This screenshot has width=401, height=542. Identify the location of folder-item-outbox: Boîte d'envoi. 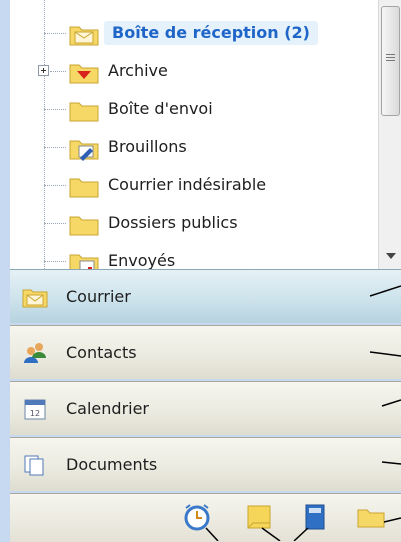
(189, 109).